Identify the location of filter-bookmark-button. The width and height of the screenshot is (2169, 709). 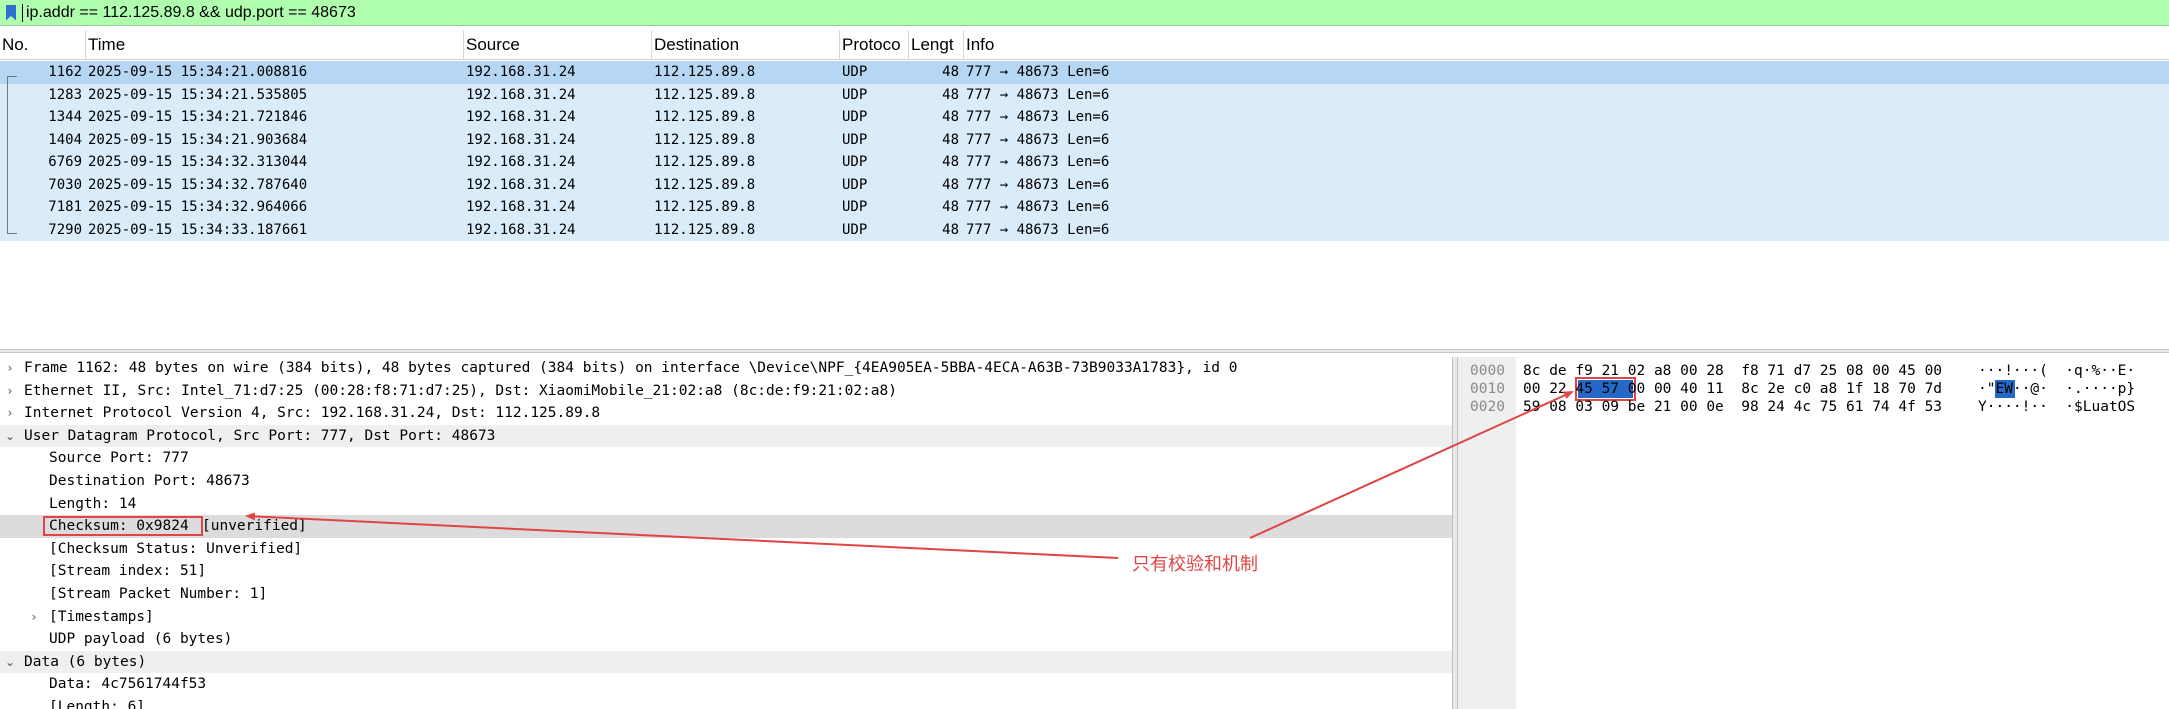
(11, 13).